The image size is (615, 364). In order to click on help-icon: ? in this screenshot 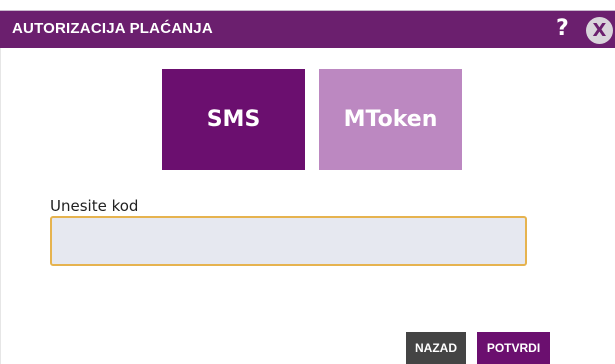, I will do `click(562, 28)`.